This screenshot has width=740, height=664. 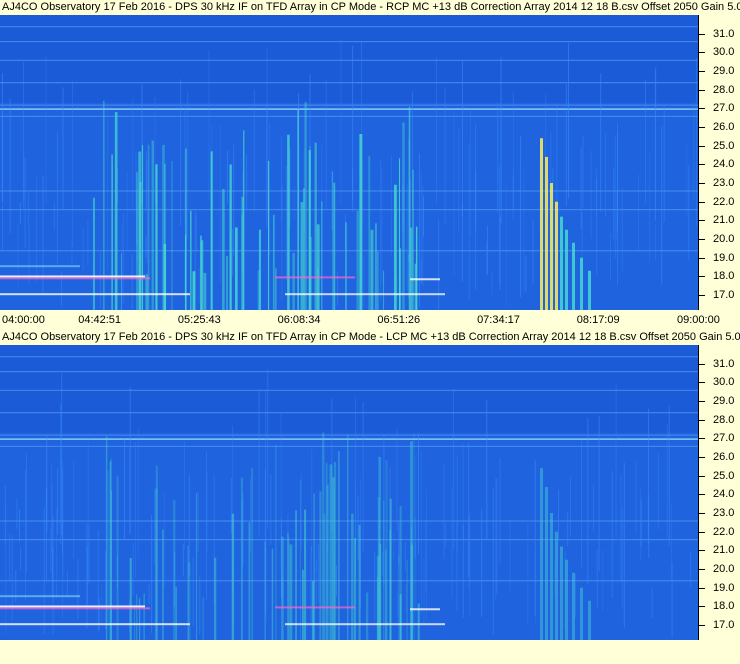 I want to click on x-tick-label: 04:00:00, so click(x=23, y=320).